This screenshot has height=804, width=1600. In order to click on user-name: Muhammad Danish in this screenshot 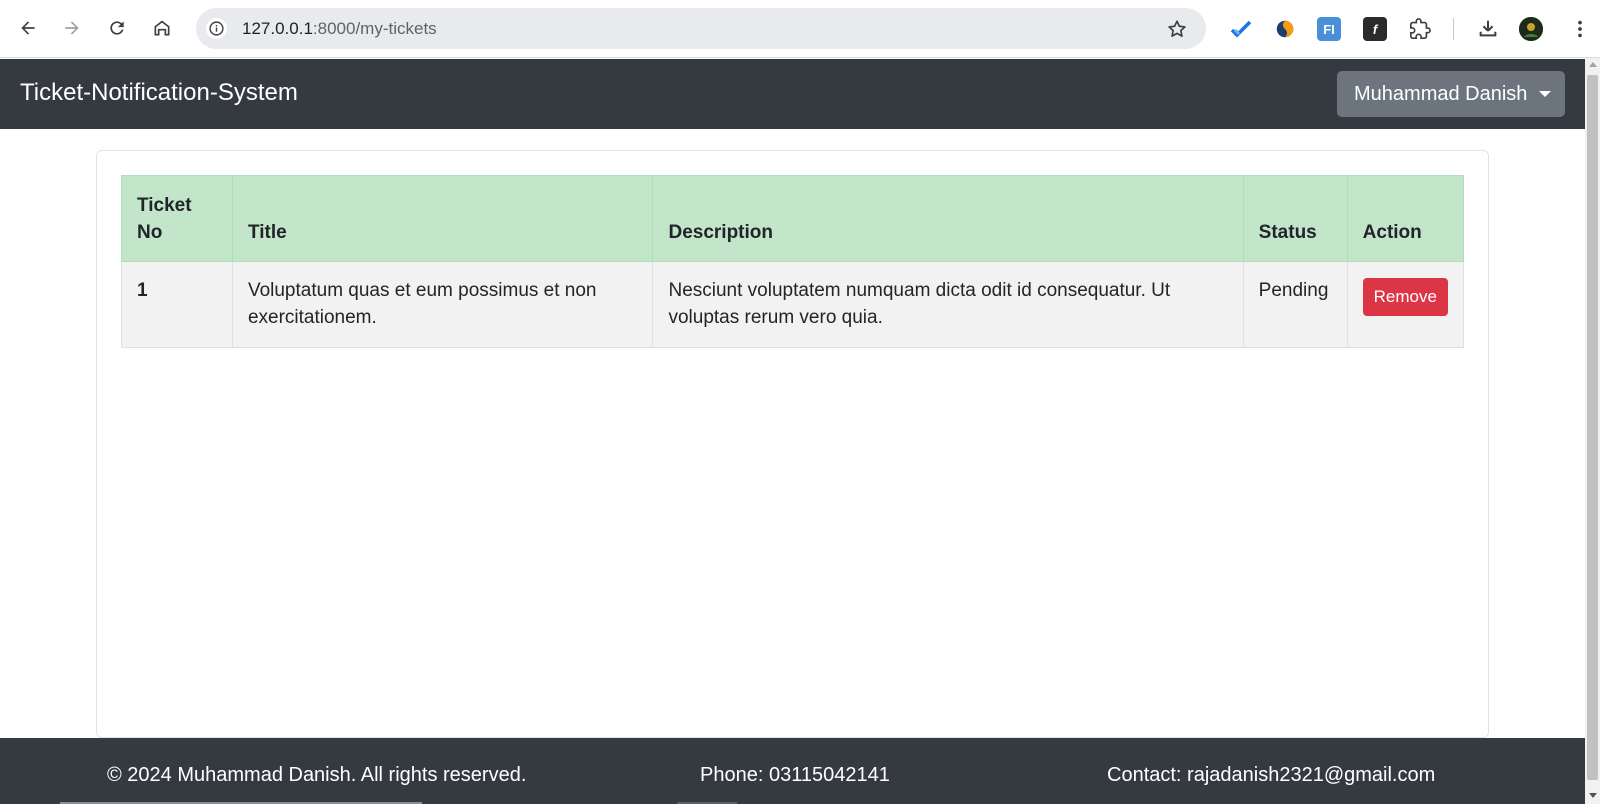, I will do `click(1441, 93)`.